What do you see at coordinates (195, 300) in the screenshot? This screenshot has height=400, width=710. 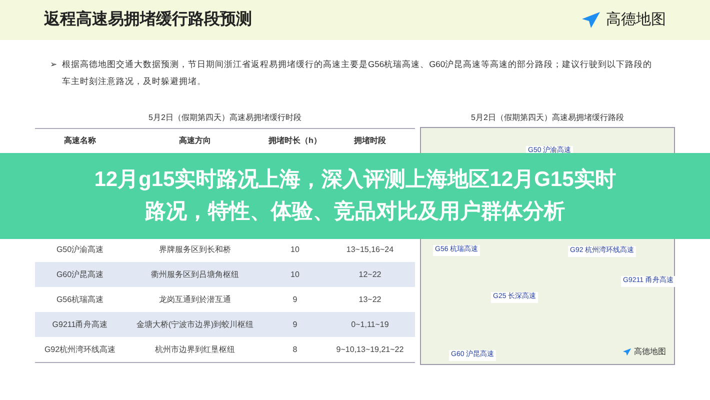 I see `table-cell-text: 龙岗互通到於潜互通` at bounding box center [195, 300].